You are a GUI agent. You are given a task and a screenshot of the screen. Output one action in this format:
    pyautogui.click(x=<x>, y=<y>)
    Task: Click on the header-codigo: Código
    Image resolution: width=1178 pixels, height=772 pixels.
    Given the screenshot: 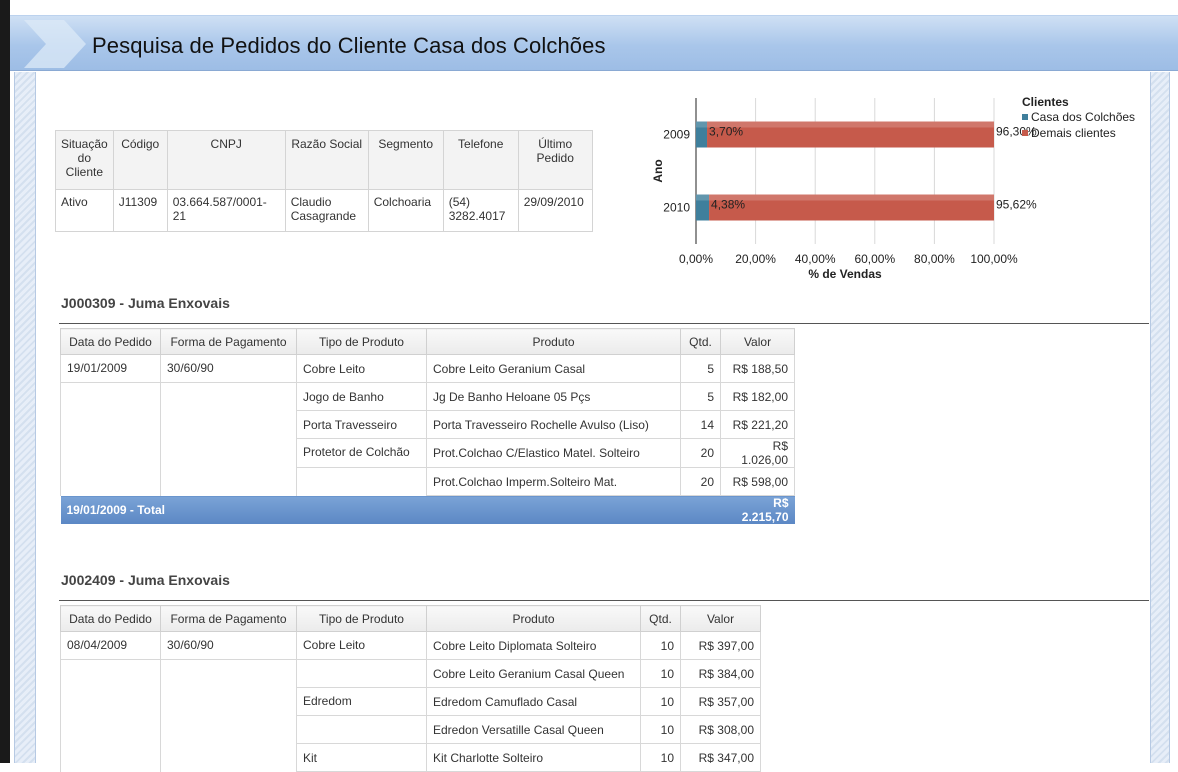 What is the action you would take?
    pyautogui.click(x=140, y=160)
    